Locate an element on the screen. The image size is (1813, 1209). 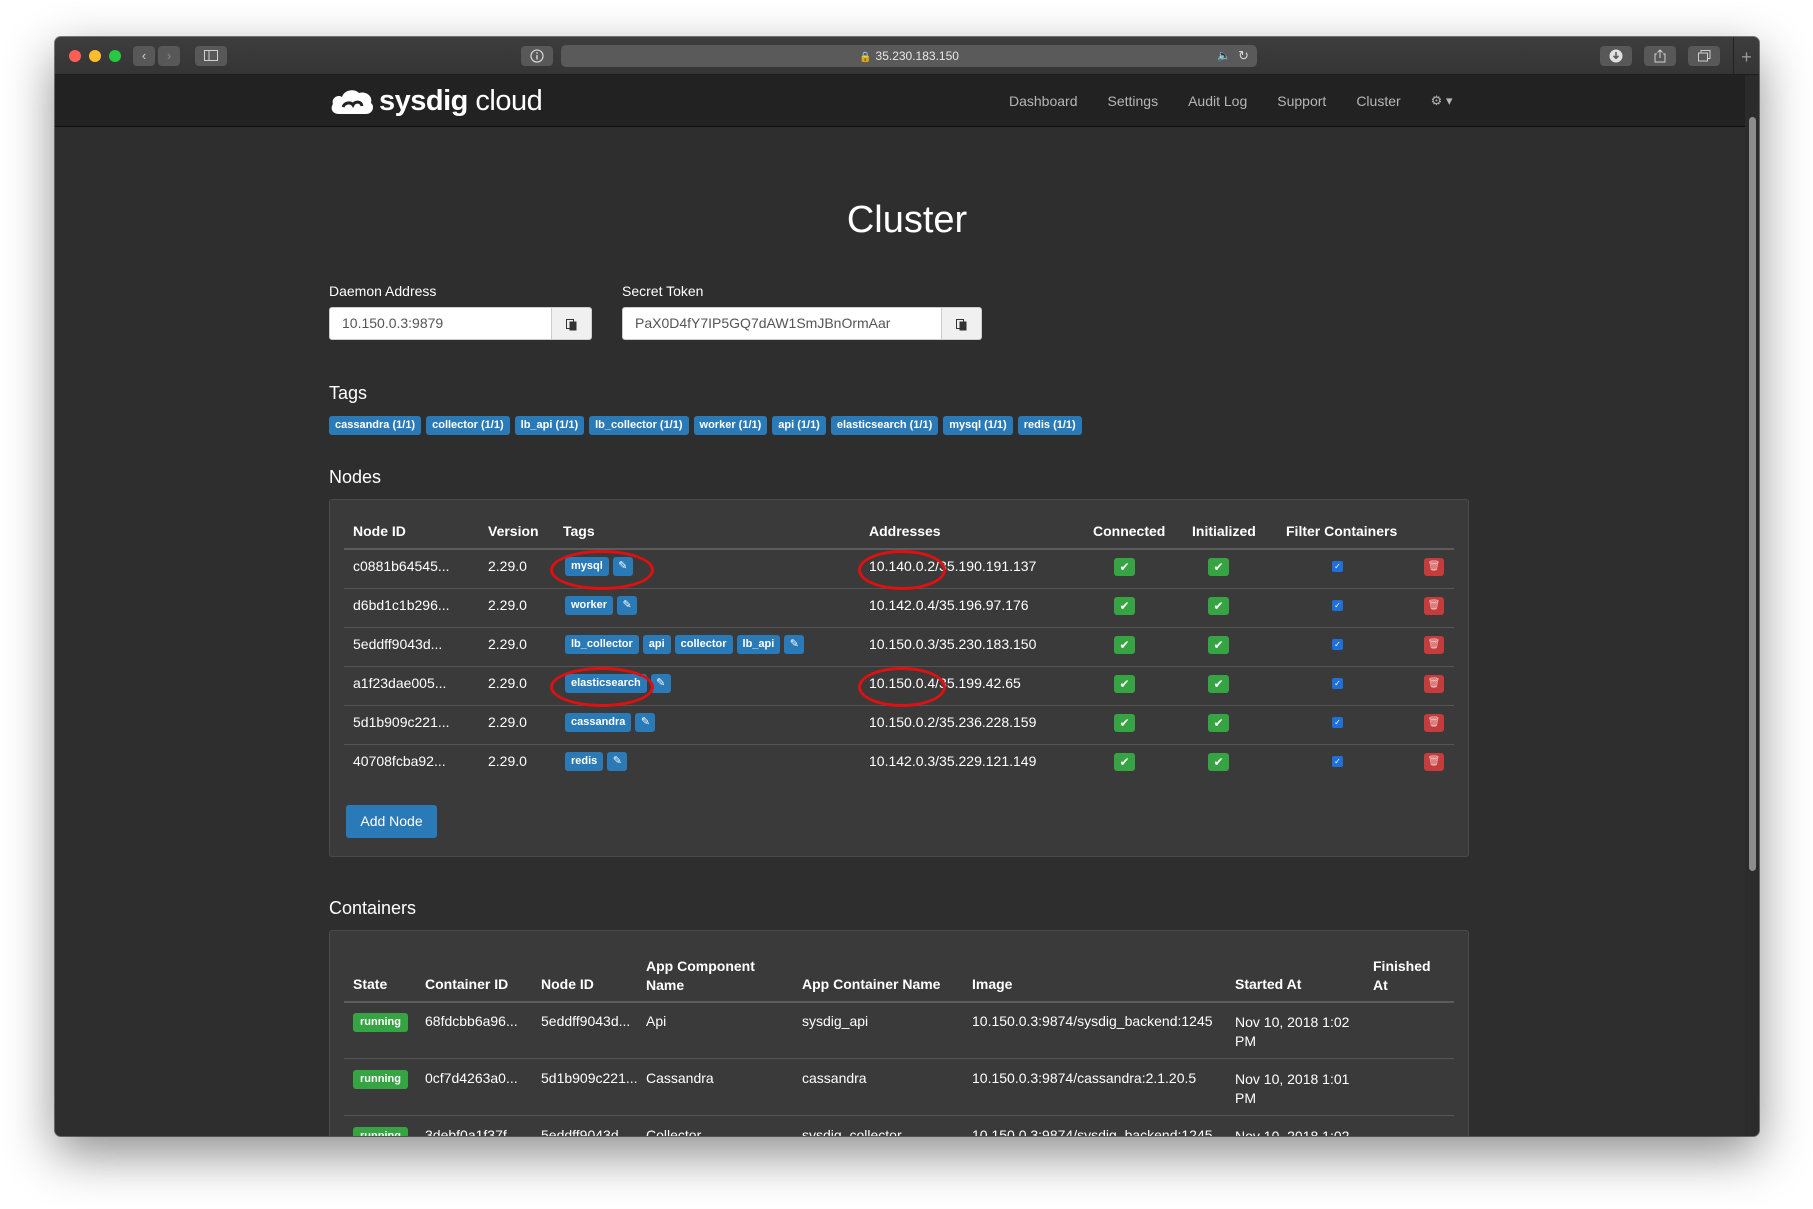
app-container-name: sysdig_api is located at coordinates (835, 1021).